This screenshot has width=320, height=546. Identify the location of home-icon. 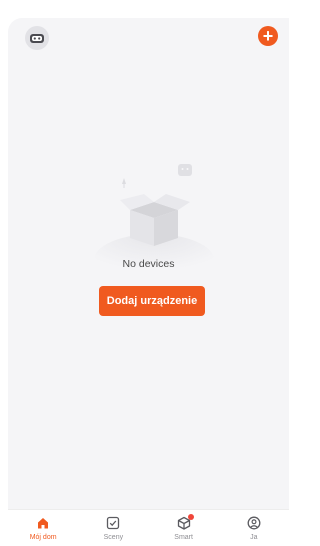
(43, 523).